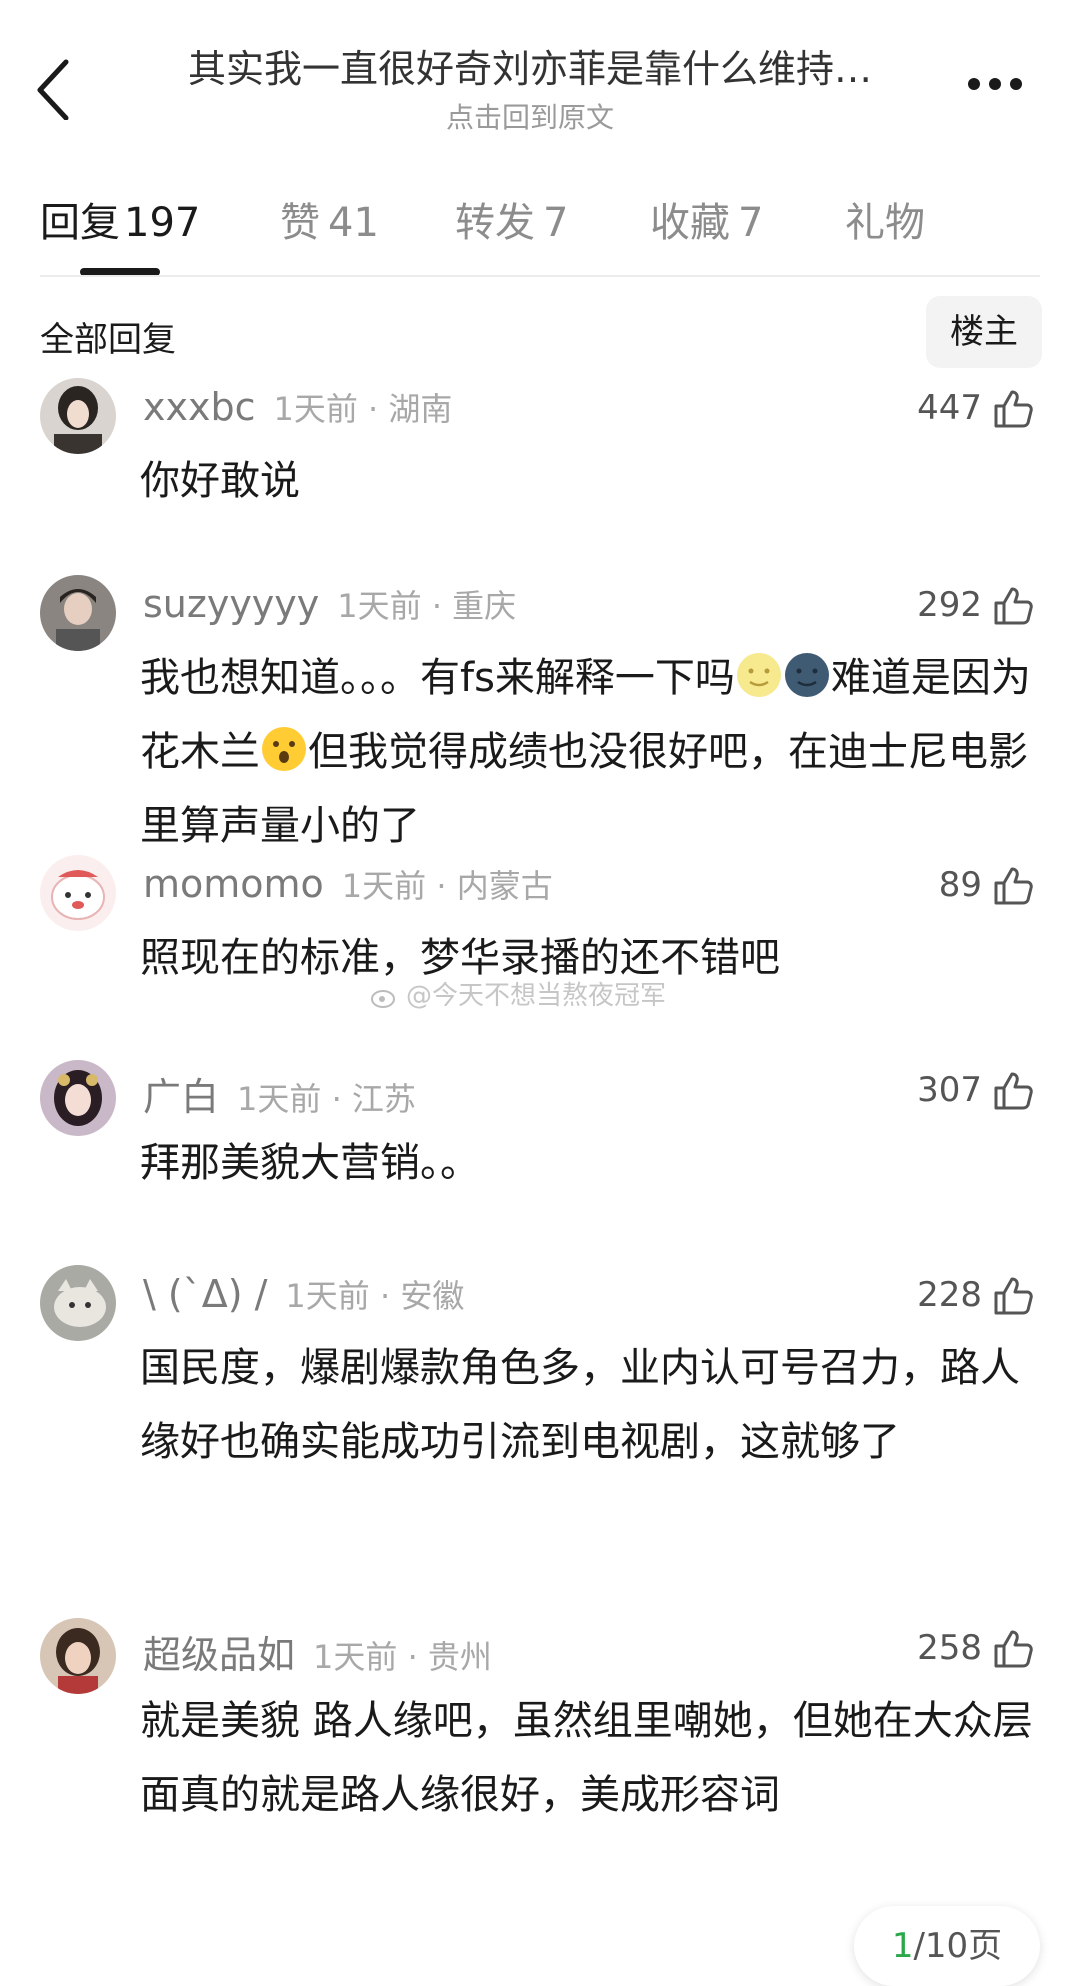 The height and width of the screenshot is (1986, 1080). I want to click on comment-meta: 1天前 · 江苏, so click(326, 1099).